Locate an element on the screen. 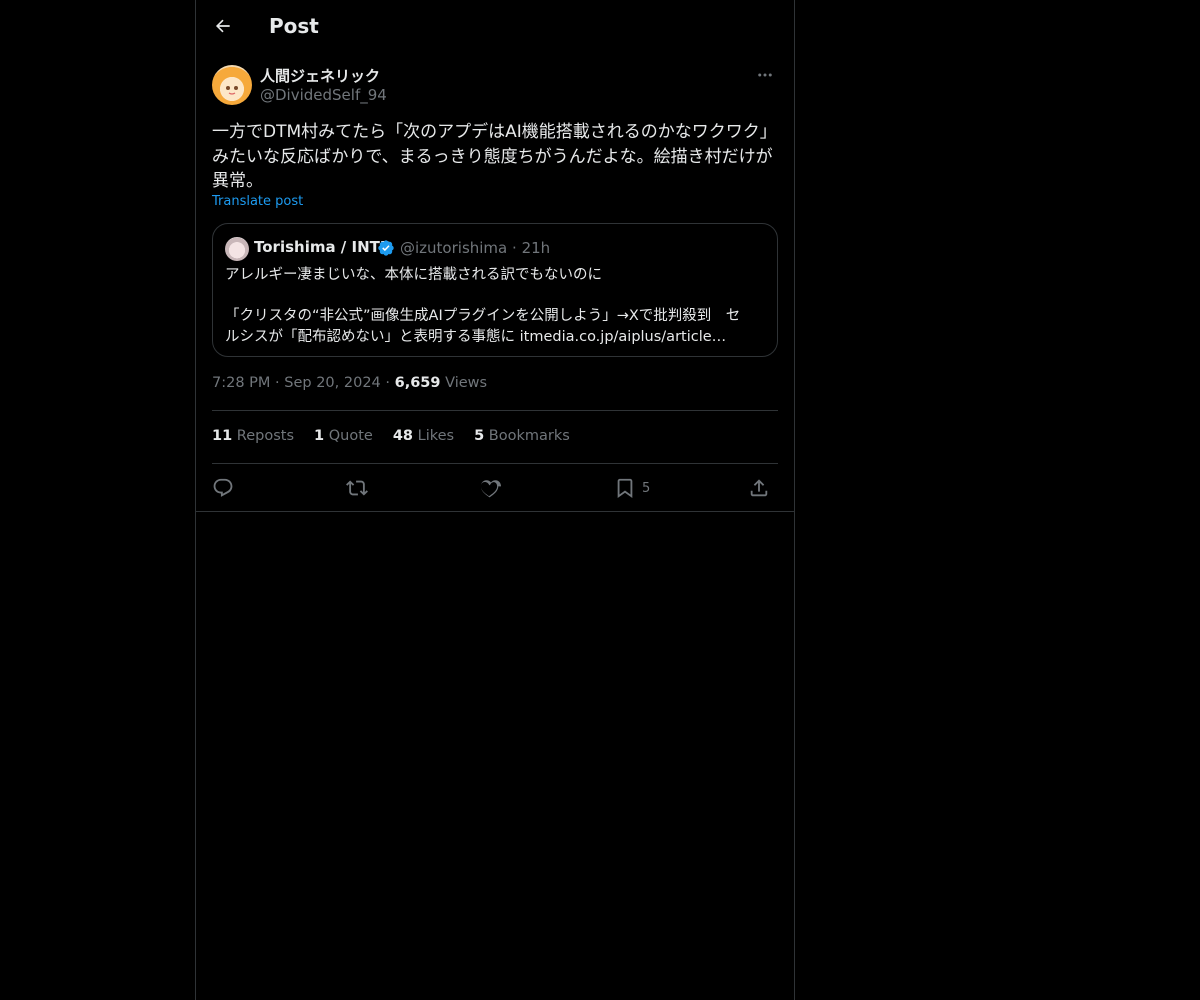 Image resolution: width=1200 pixels, height=1000 pixels. quotes-stat: 1 Quote is located at coordinates (343, 436).